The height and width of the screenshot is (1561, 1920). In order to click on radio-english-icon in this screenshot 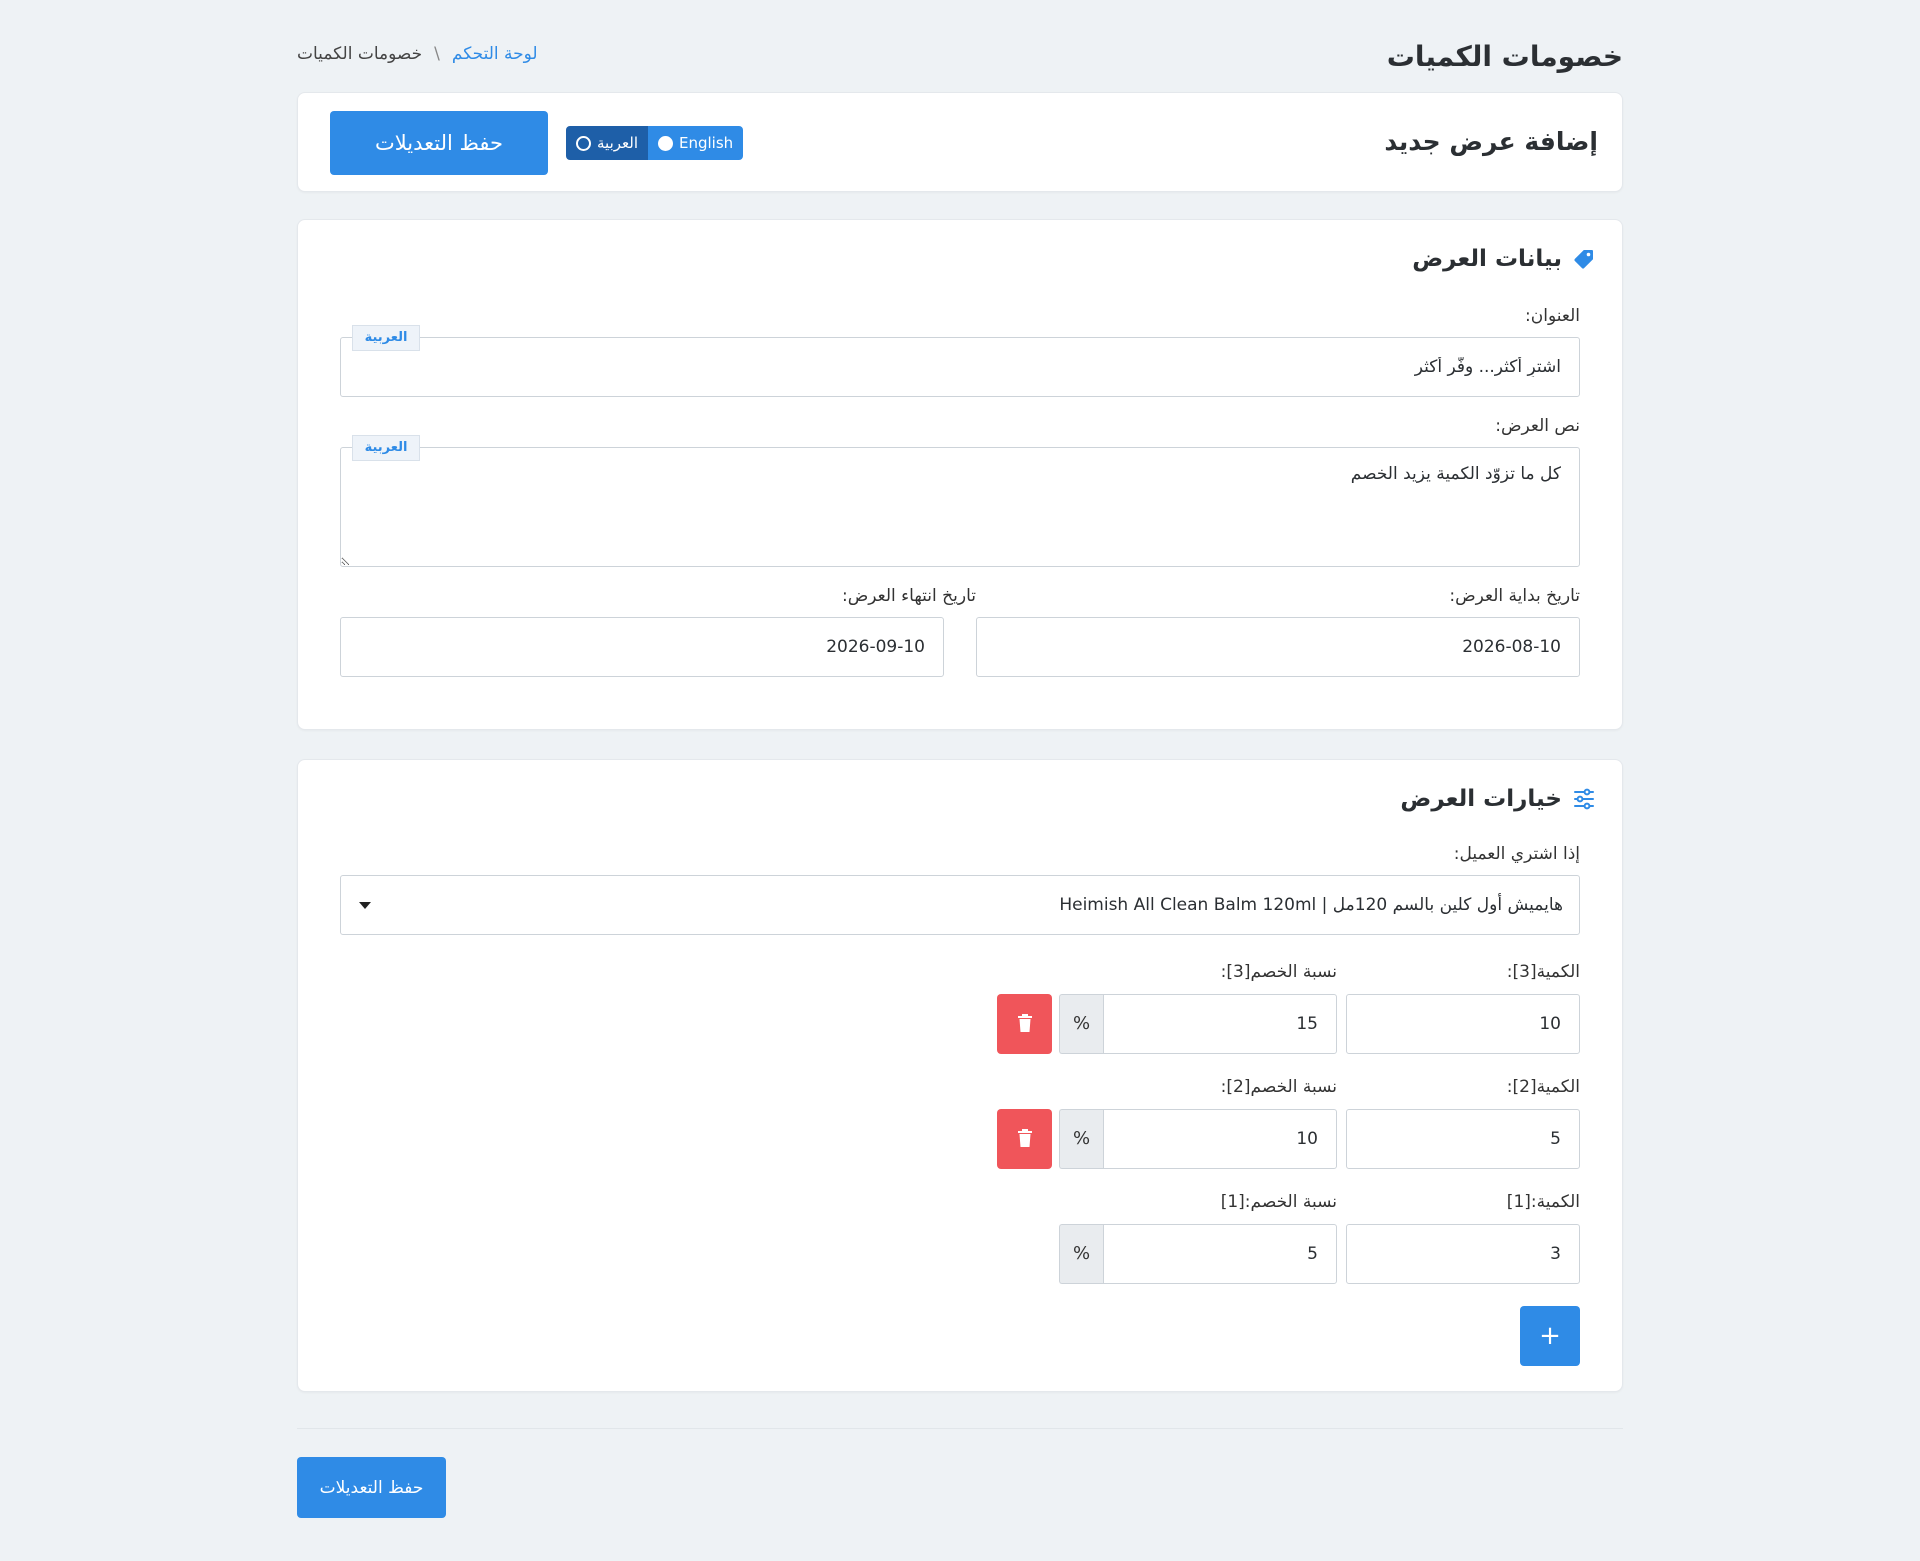, I will do `click(665, 143)`.